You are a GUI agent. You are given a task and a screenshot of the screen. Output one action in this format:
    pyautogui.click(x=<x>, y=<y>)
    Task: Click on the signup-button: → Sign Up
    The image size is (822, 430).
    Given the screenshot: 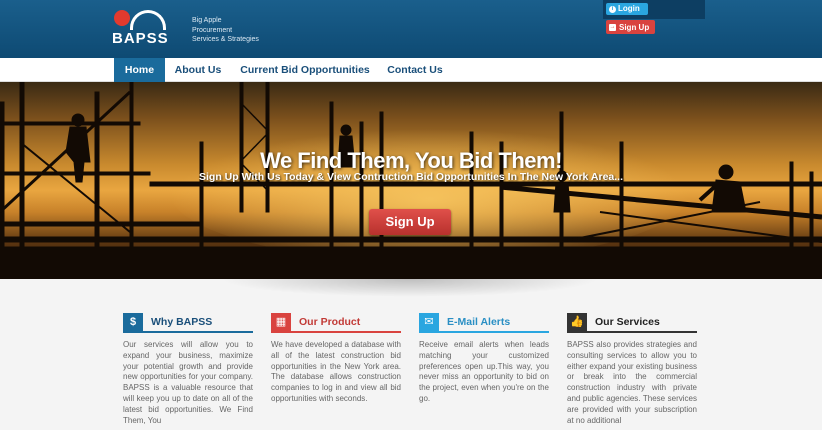 What is the action you would take?
    pyautogui.click(x=630, y=27)
    